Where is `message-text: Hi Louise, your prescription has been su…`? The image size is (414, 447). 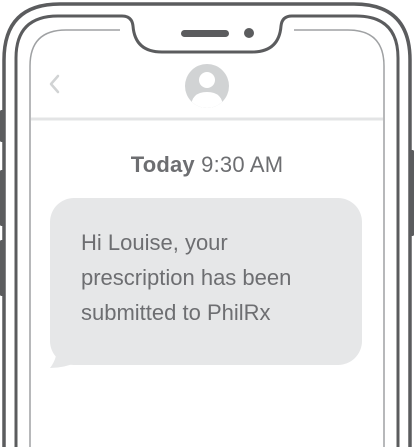 message-text: Hi Louise, your prescription has been su… is located at coordinates (186, 277).